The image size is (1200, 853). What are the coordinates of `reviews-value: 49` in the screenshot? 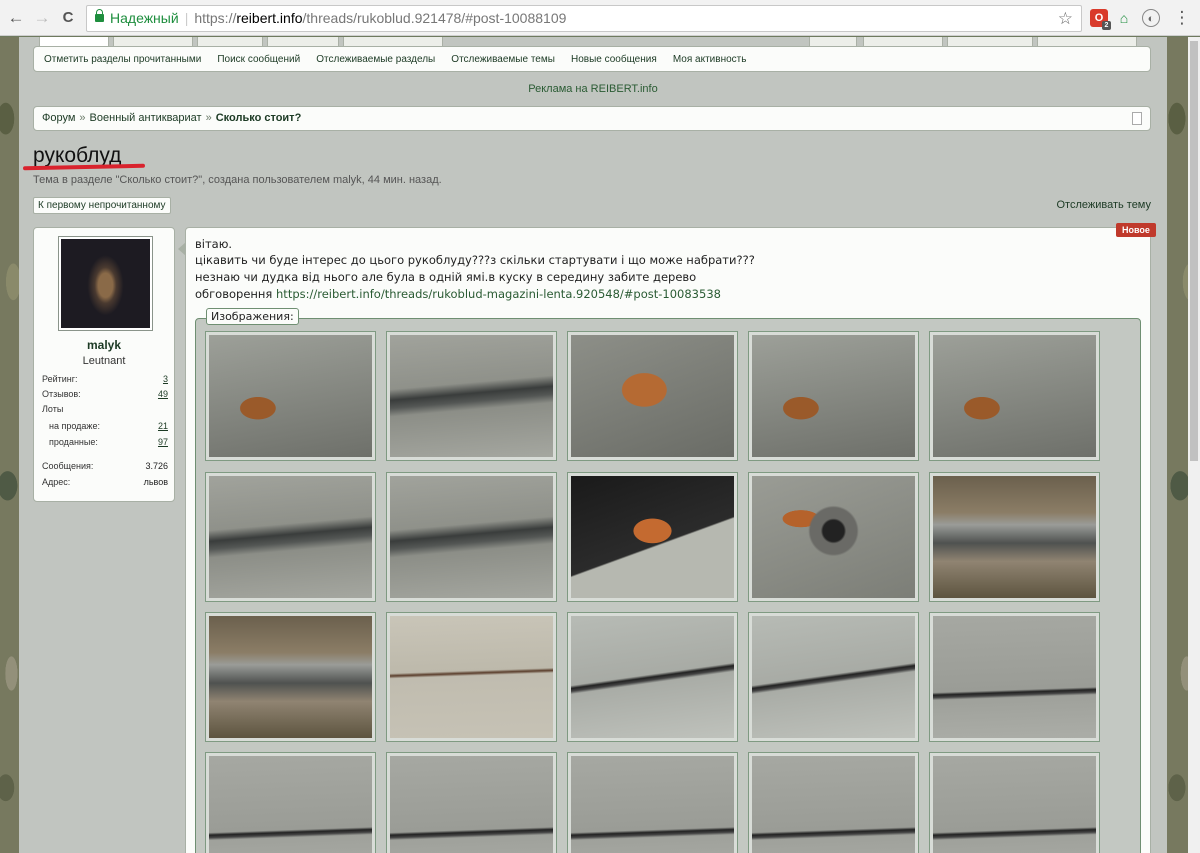 It's located at (163, 394).